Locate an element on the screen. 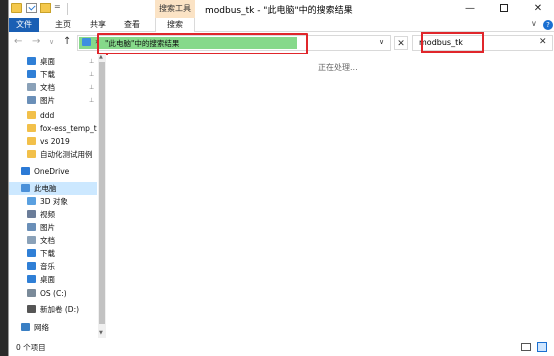 This screenshot has height=356, width=554. documents-icon is located at coordinates (31, 240).